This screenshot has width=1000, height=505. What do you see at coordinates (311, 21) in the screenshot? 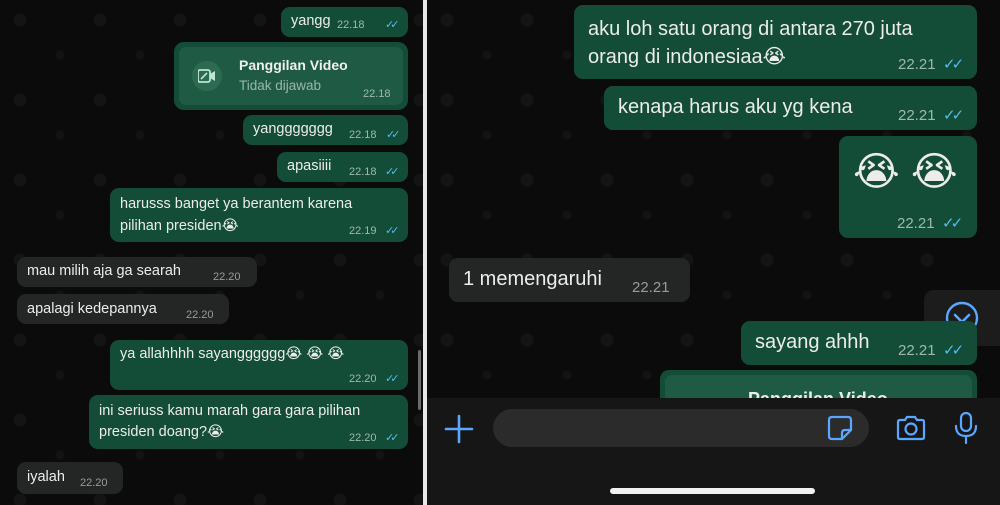
I see `message-text: yangg` at bounding box center [311, 21].